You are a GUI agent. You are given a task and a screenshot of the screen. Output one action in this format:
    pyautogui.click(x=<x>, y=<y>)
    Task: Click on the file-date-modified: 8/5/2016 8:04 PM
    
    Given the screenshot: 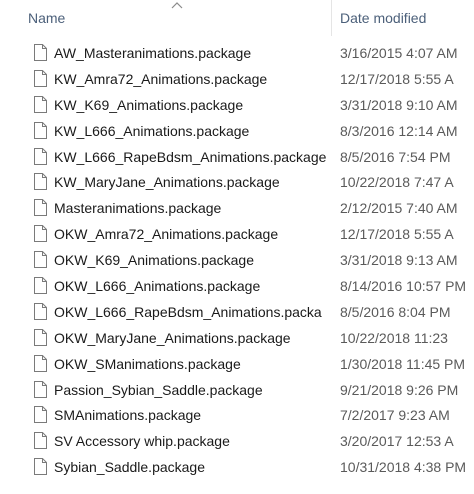 What is the action you would take?
    pyautogui.click(x=395, y=311)
    